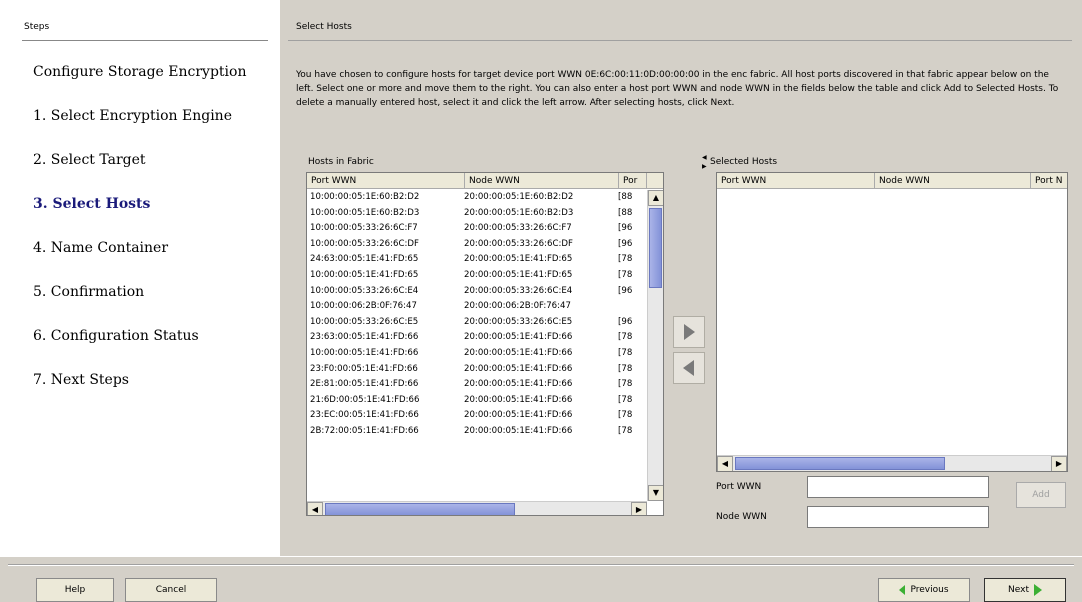 This screenshot has width=1082, height=602. What do you see at coordinates (519, 197) in the screenshot?
I see `table-cell: 20:00:00:05:1E:60:B2:D2` at bounding box center [519, 197].